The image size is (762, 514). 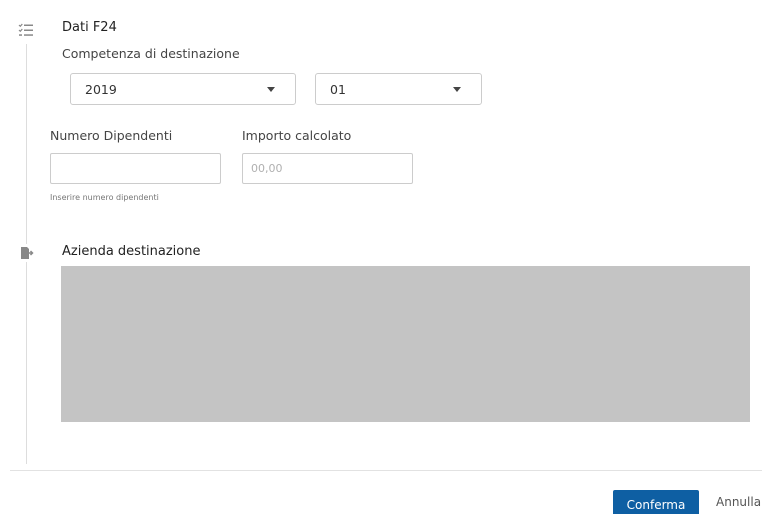 What do you see at coordinates (104, 197) in the screenshot?
I see `numero-dipendenti-hint: Inserire numero dipendenti` at bounding box center [104, 197].